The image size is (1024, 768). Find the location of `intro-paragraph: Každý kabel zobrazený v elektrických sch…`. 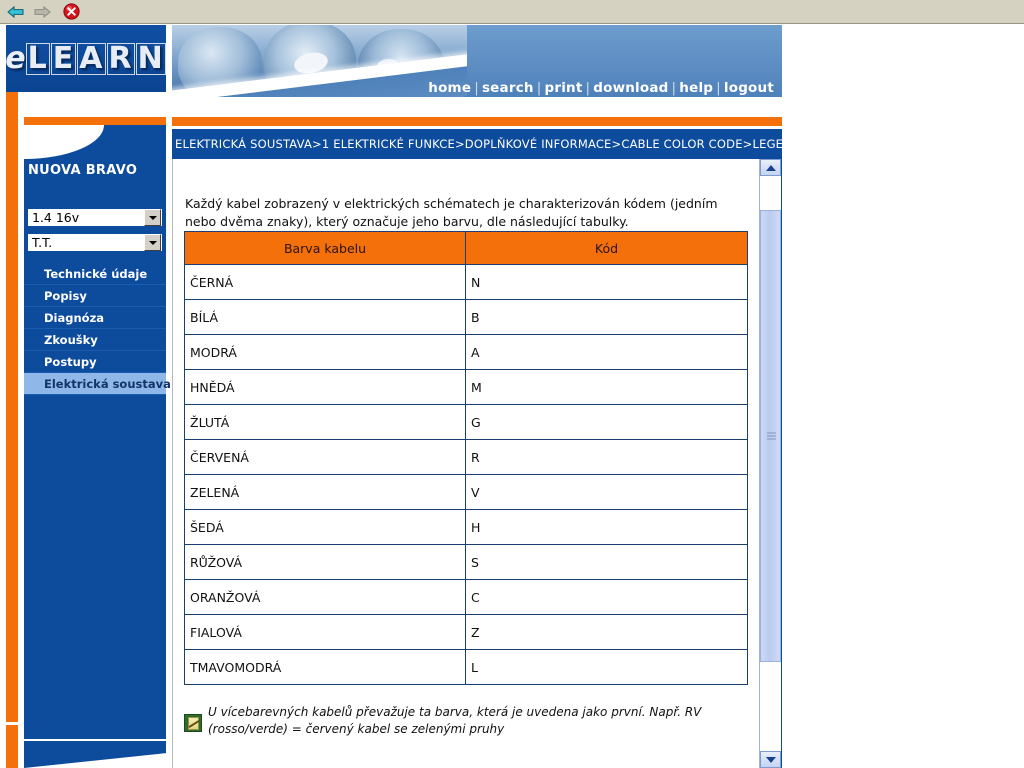

intro-paragraph: Každý kabel zobrazený v elektrických sch… is located at coordinates (451, 213).